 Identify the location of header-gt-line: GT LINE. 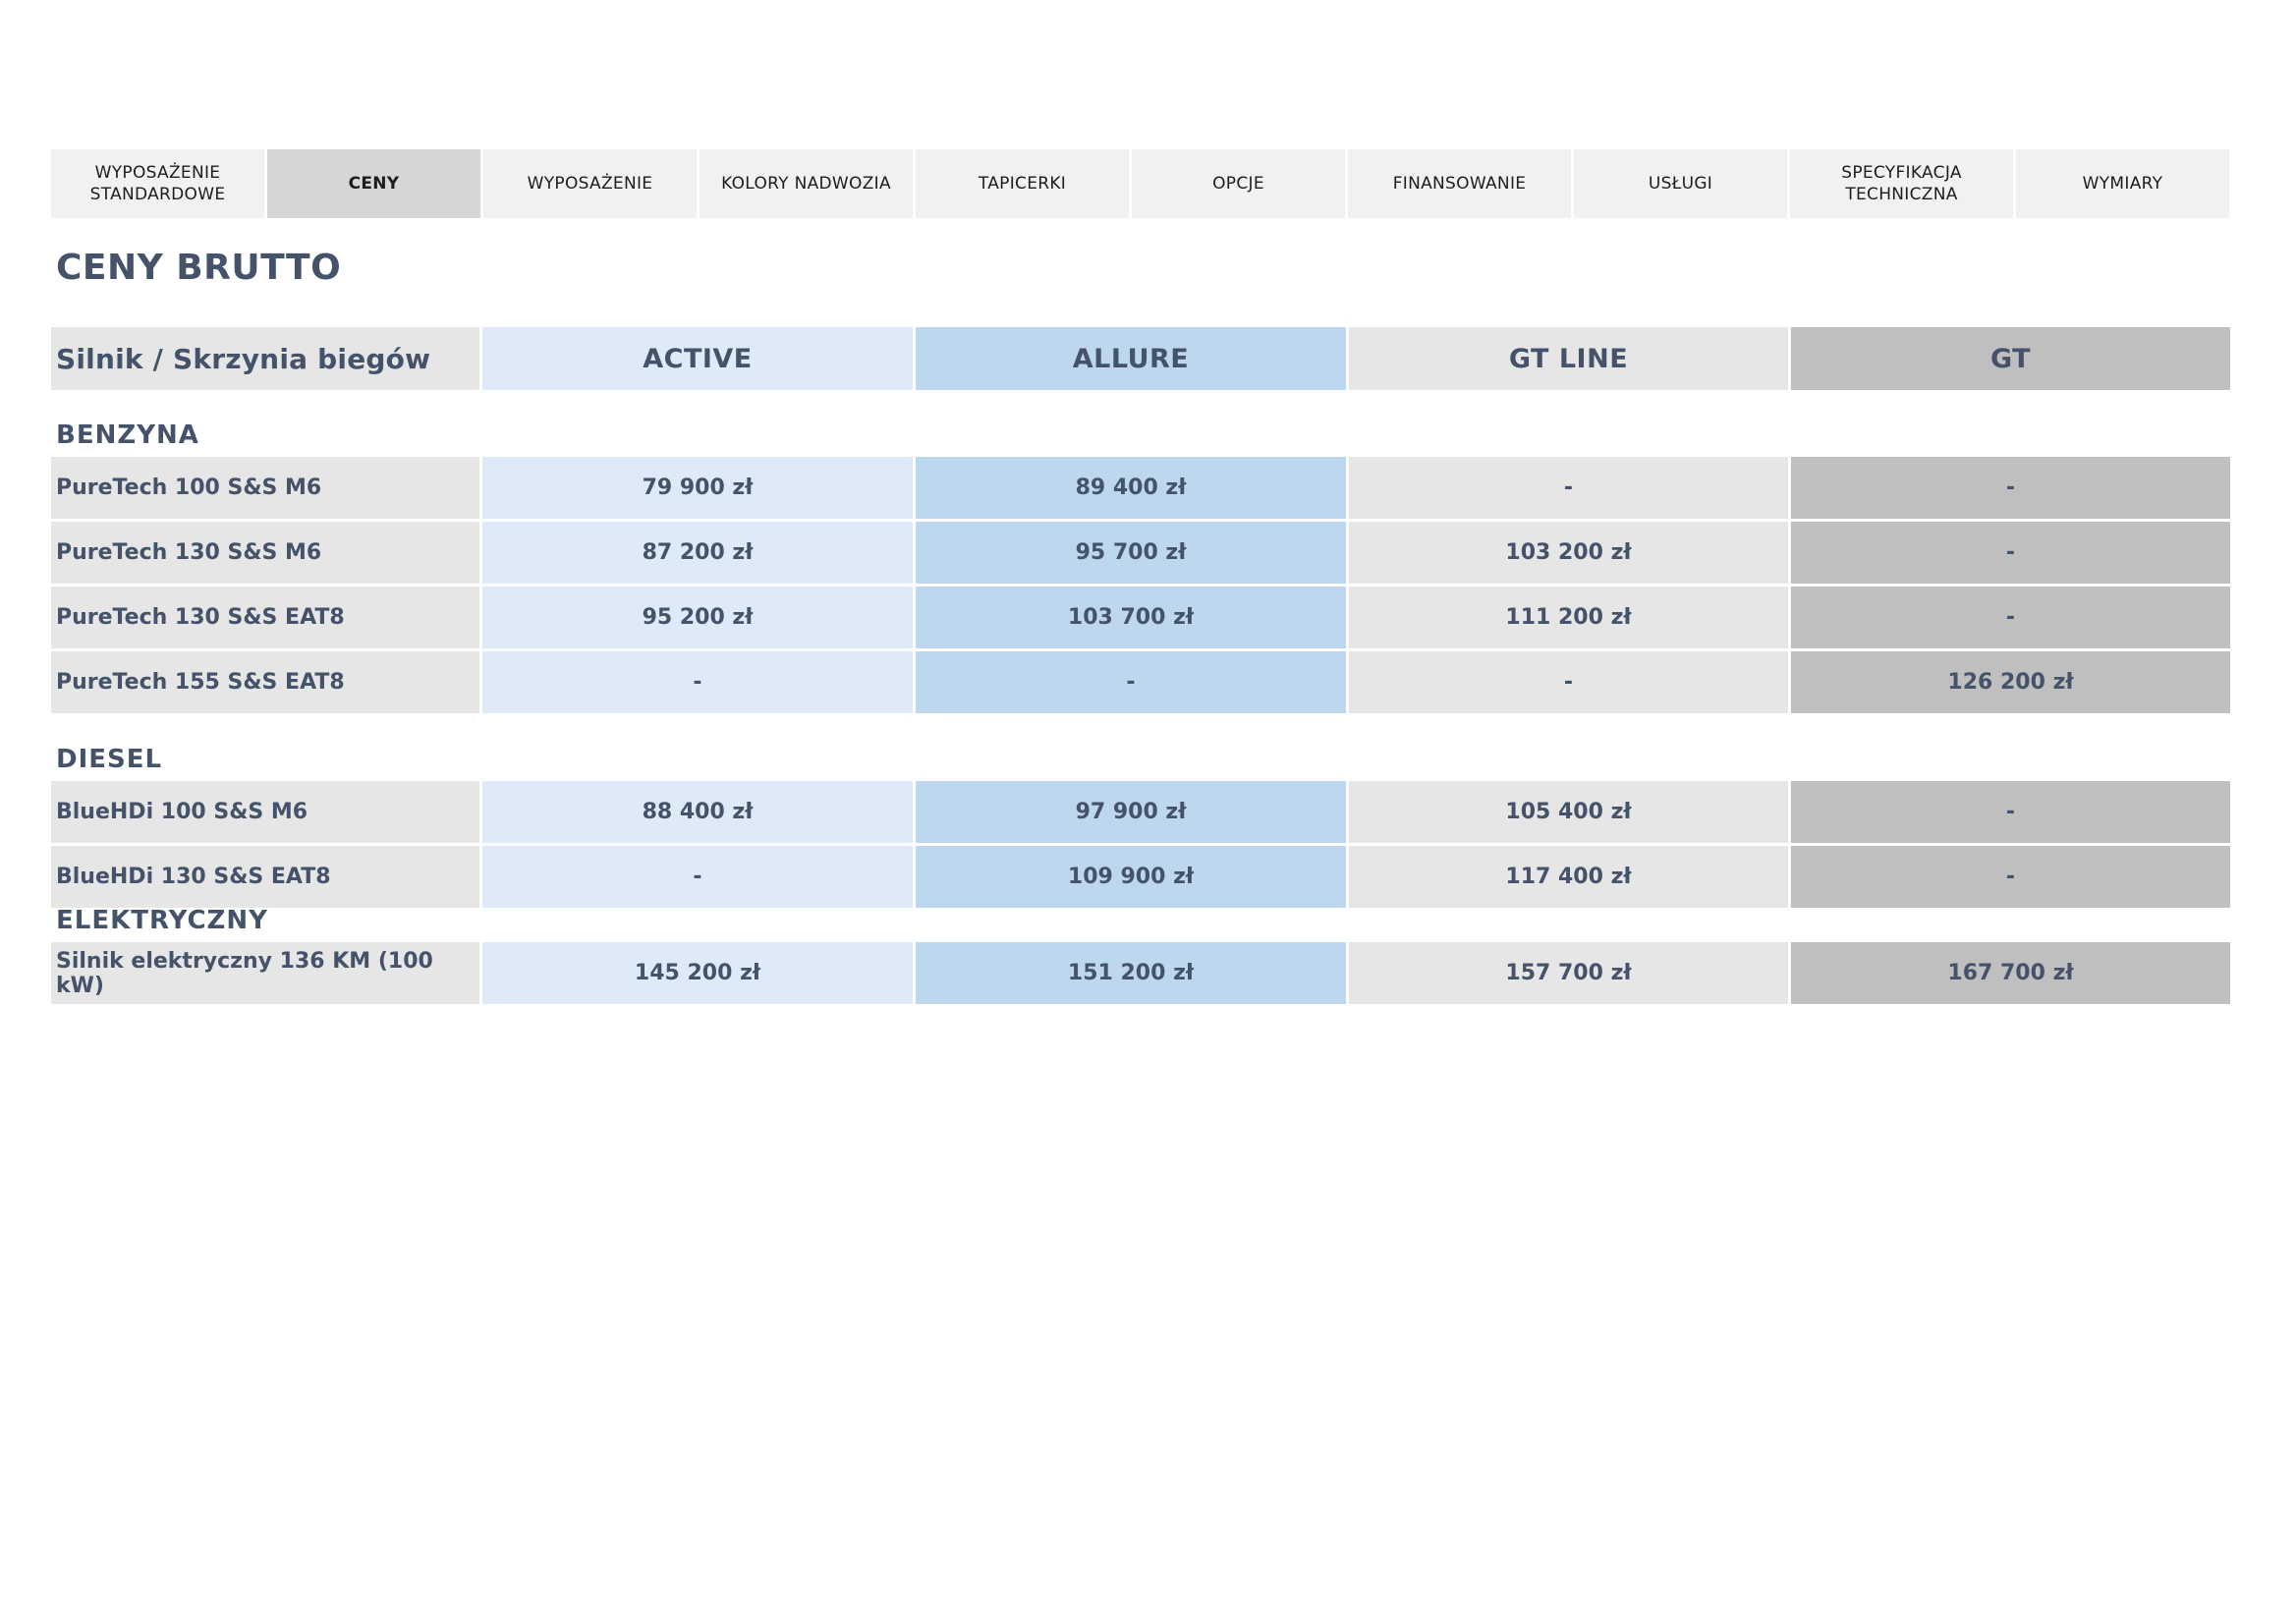
(1568, 358).